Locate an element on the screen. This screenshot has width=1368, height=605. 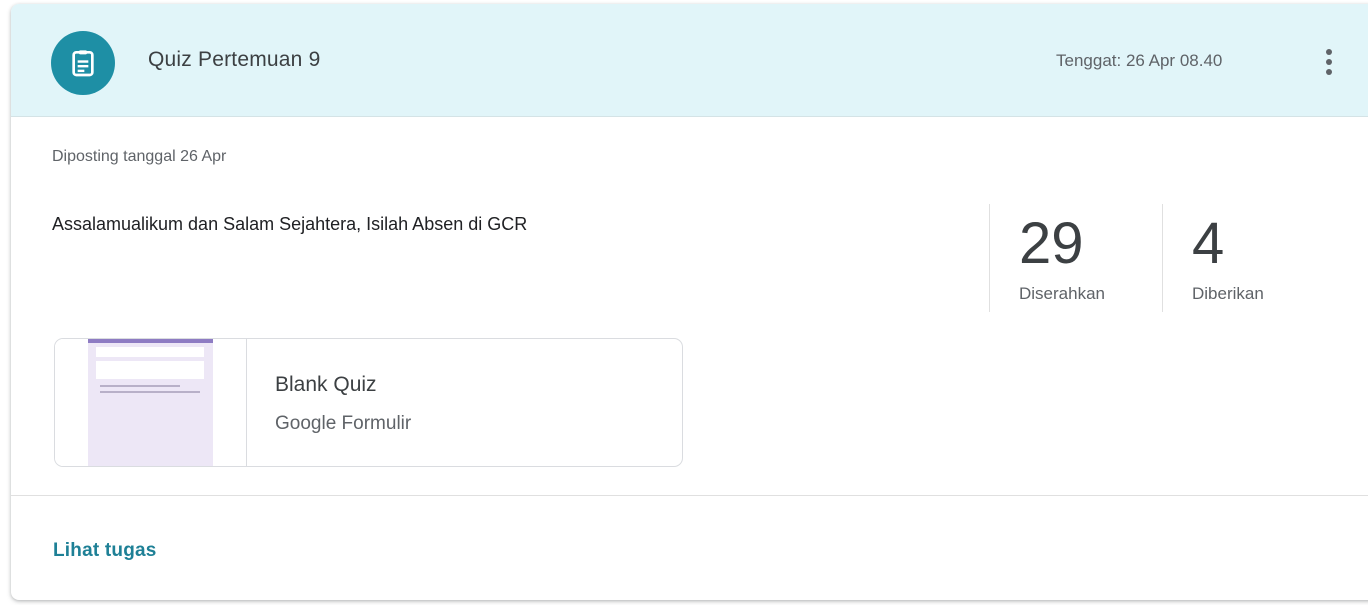
turned-in-count: 29 is located at coordinates (1051, 243).